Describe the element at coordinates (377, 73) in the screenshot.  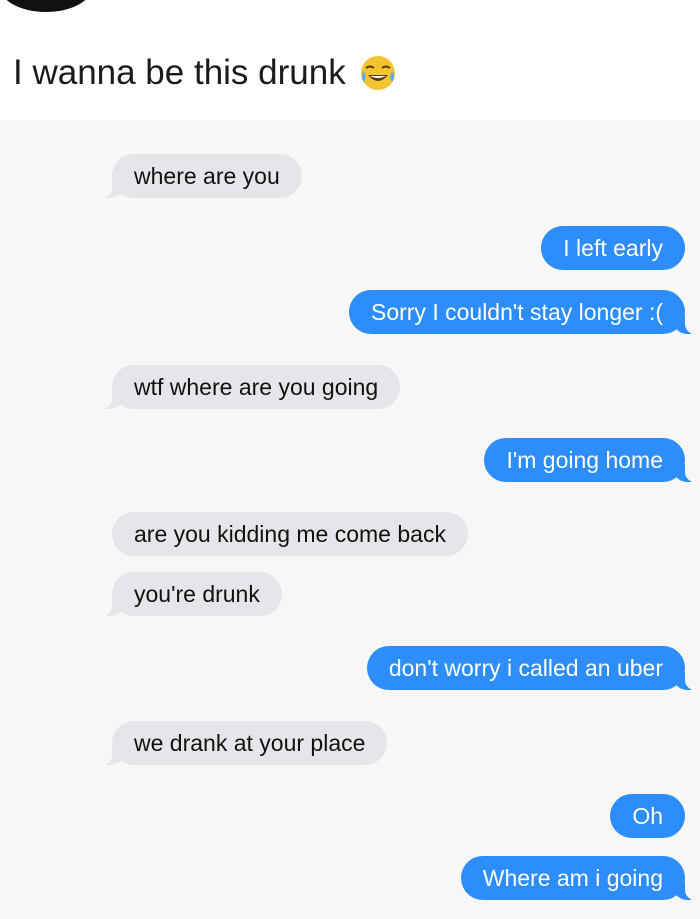
I see `face-with-tears-of-joy-icon` at that location.